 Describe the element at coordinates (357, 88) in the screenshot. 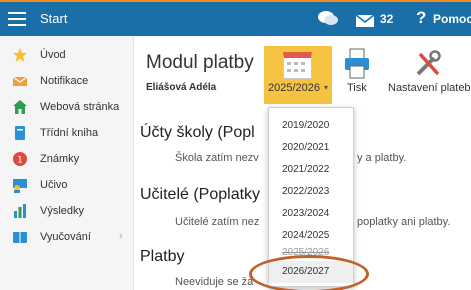

I see `print-button-label: Tisk` at that location.